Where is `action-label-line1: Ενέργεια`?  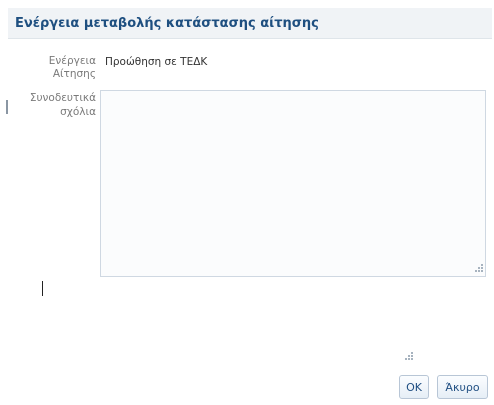 action-label-line1: Ενέργεια is located at coordinates (72, 61).